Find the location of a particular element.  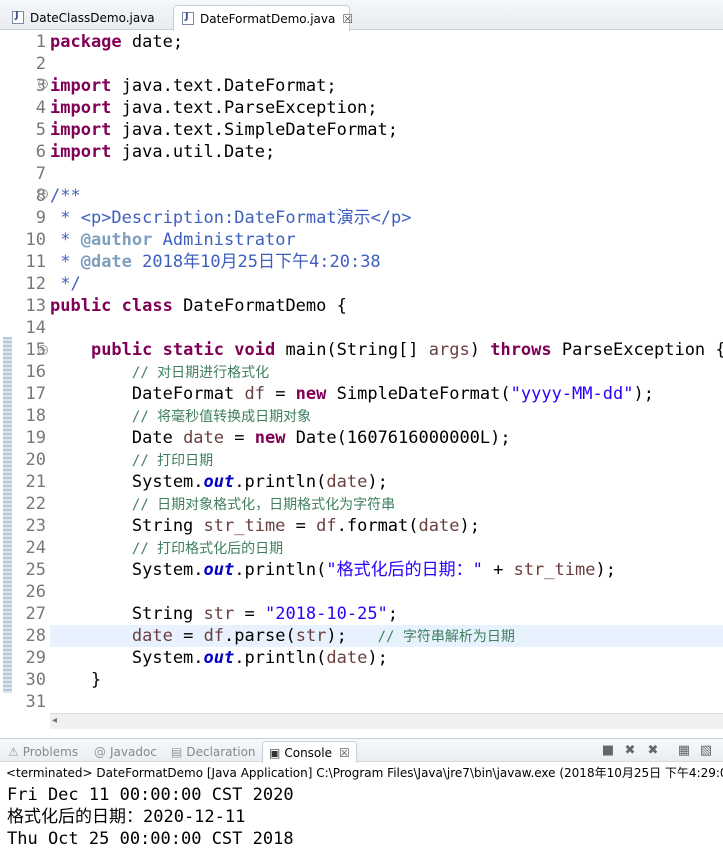

code-line: // 日期对象格式化，日期格式化为字符串 is located at coordinates (386, 504).